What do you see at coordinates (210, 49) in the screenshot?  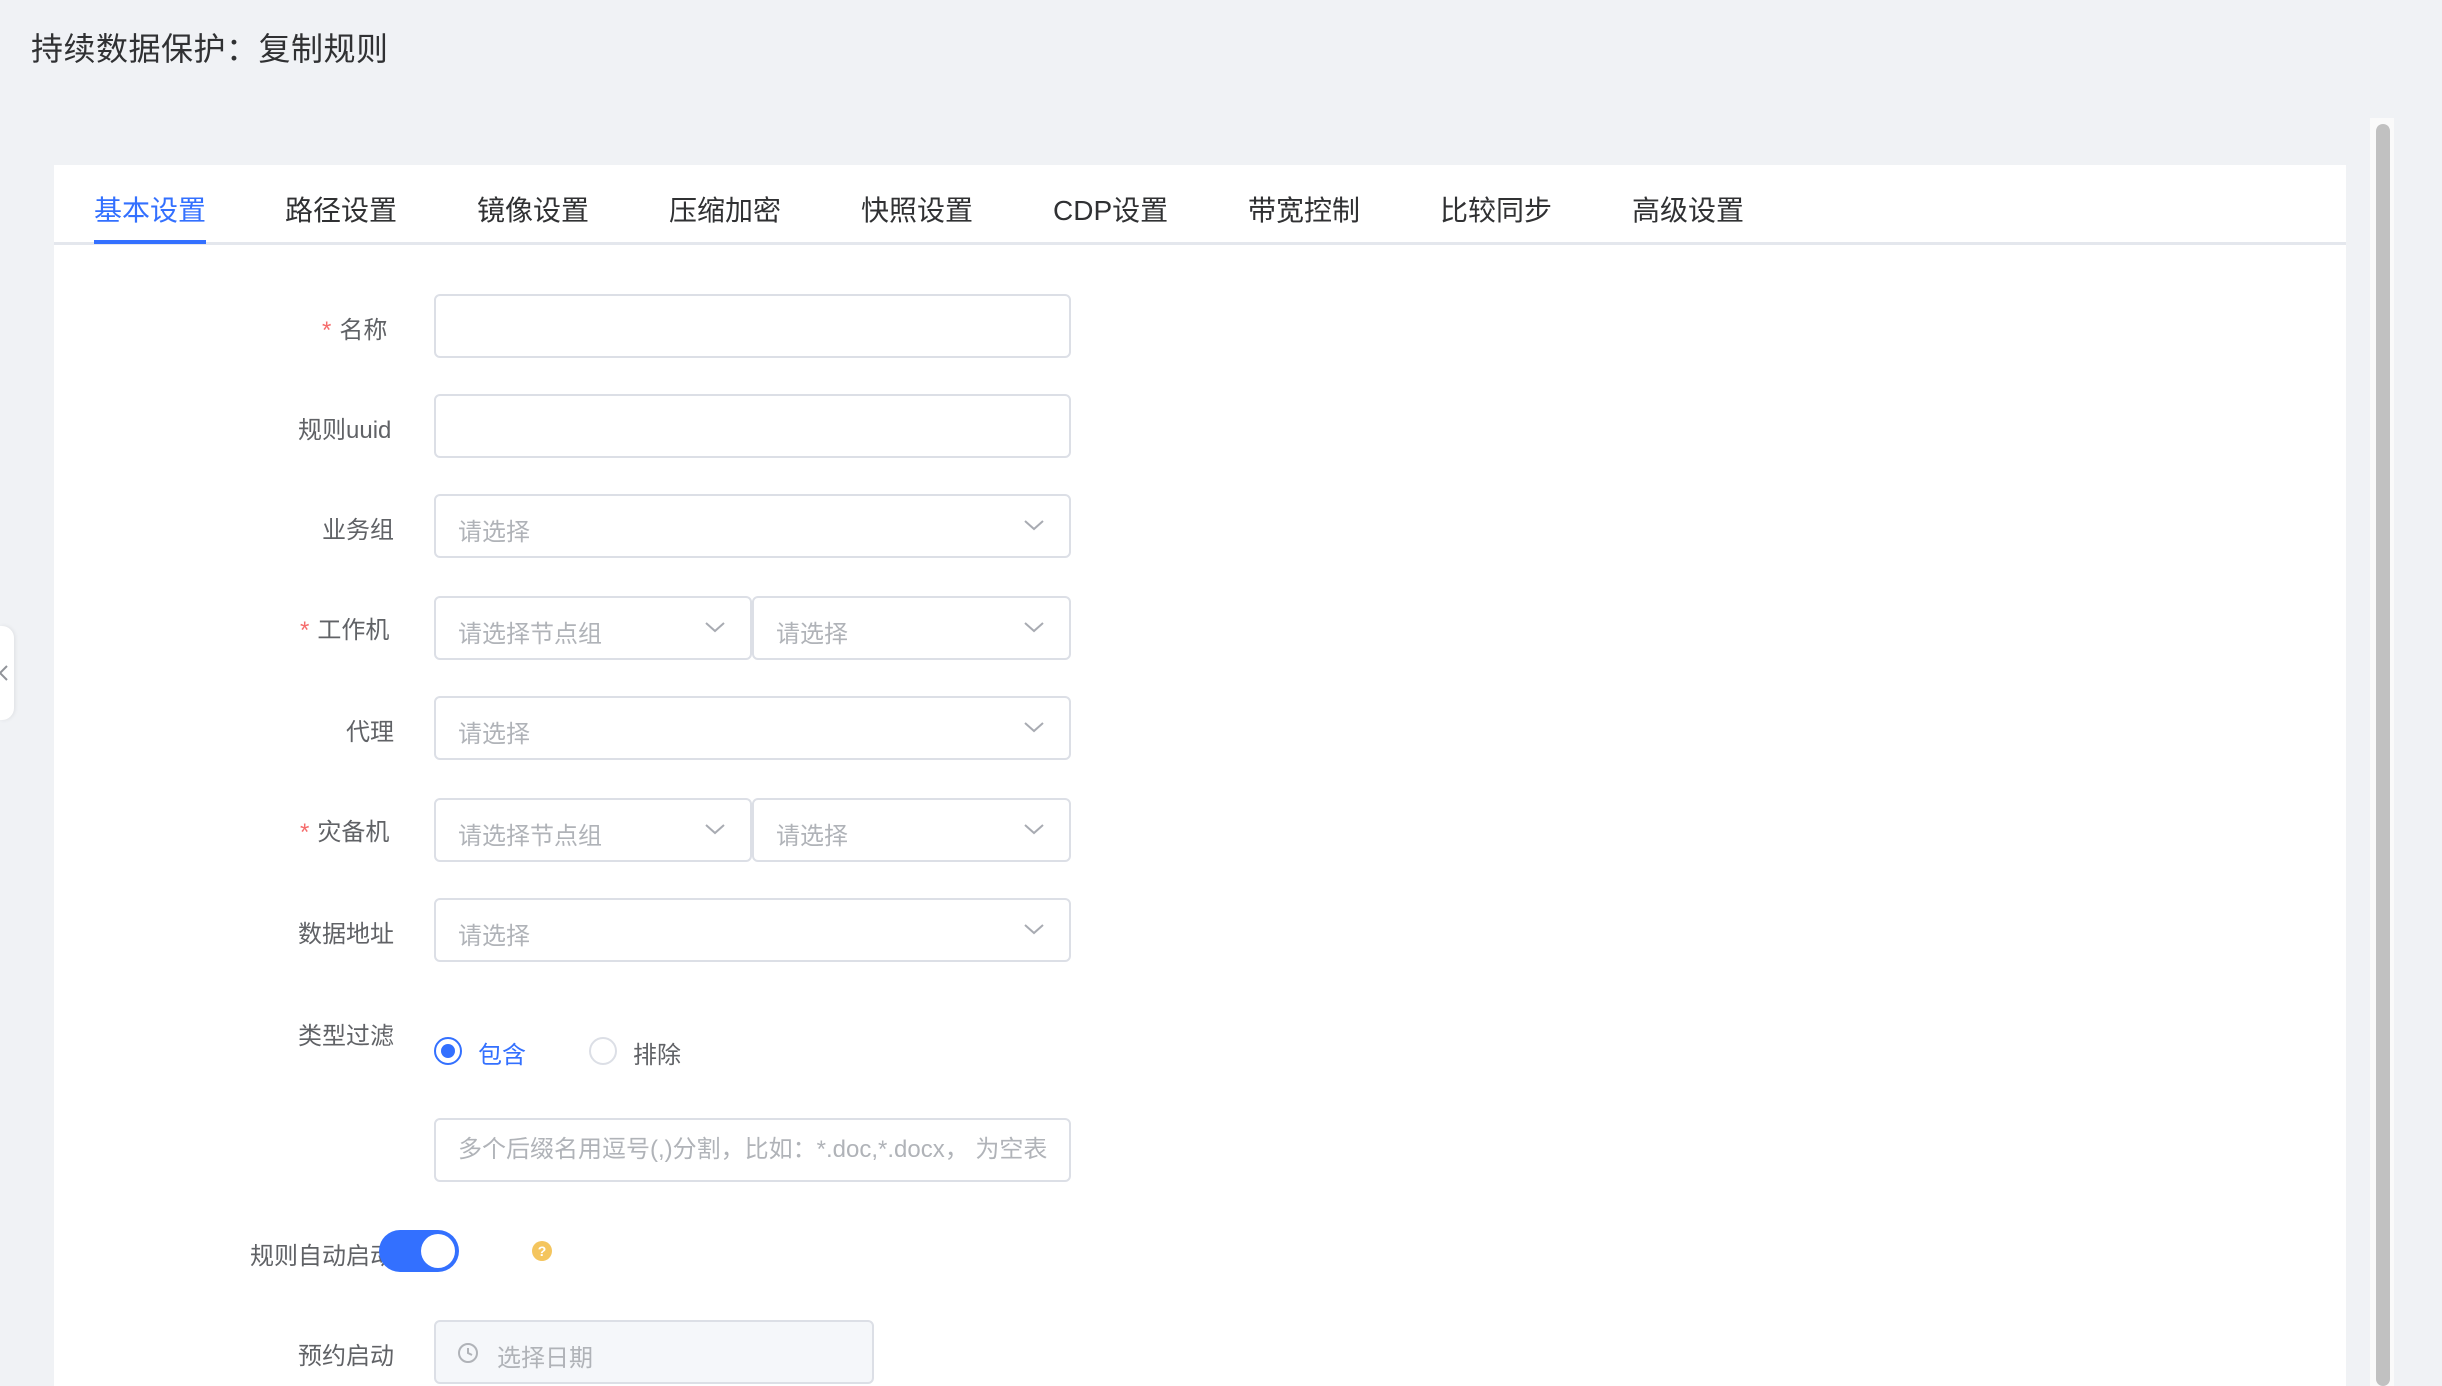 I see `page-title: 持续数据保护：复制规则` at bounding box center [210, 49].